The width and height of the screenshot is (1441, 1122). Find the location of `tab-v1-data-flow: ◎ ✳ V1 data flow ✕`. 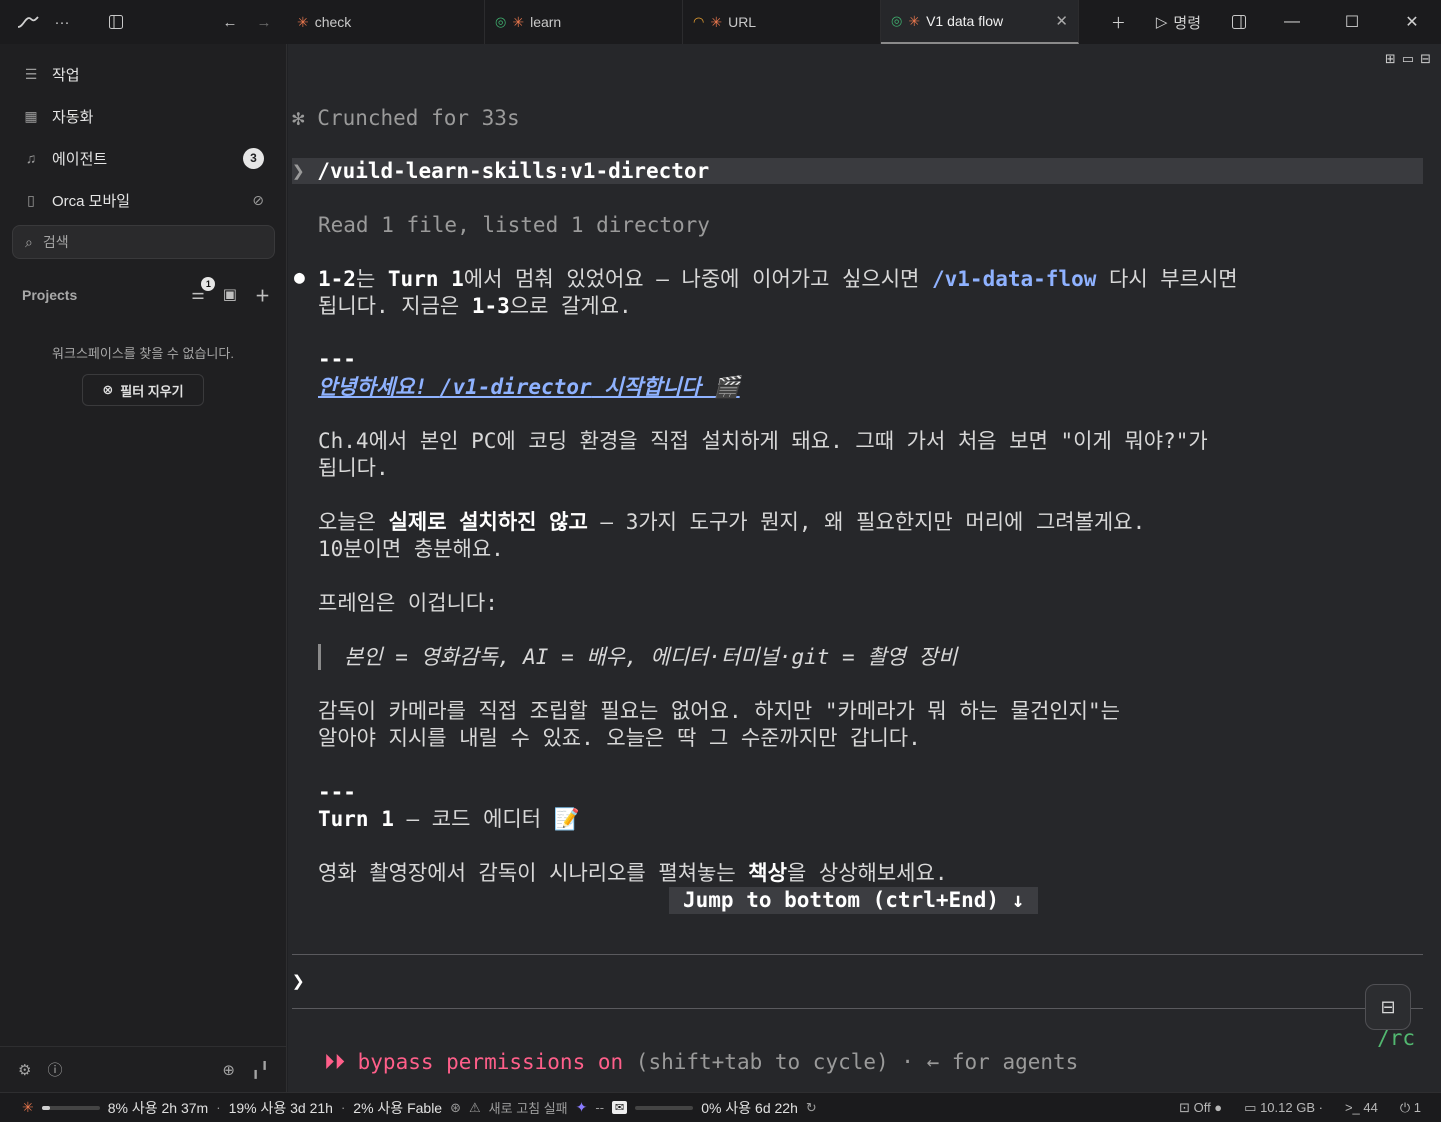

tab-v1-data-flow: ◎ ✳ V1 data flow ✕ is located at coordinates (980, 22).